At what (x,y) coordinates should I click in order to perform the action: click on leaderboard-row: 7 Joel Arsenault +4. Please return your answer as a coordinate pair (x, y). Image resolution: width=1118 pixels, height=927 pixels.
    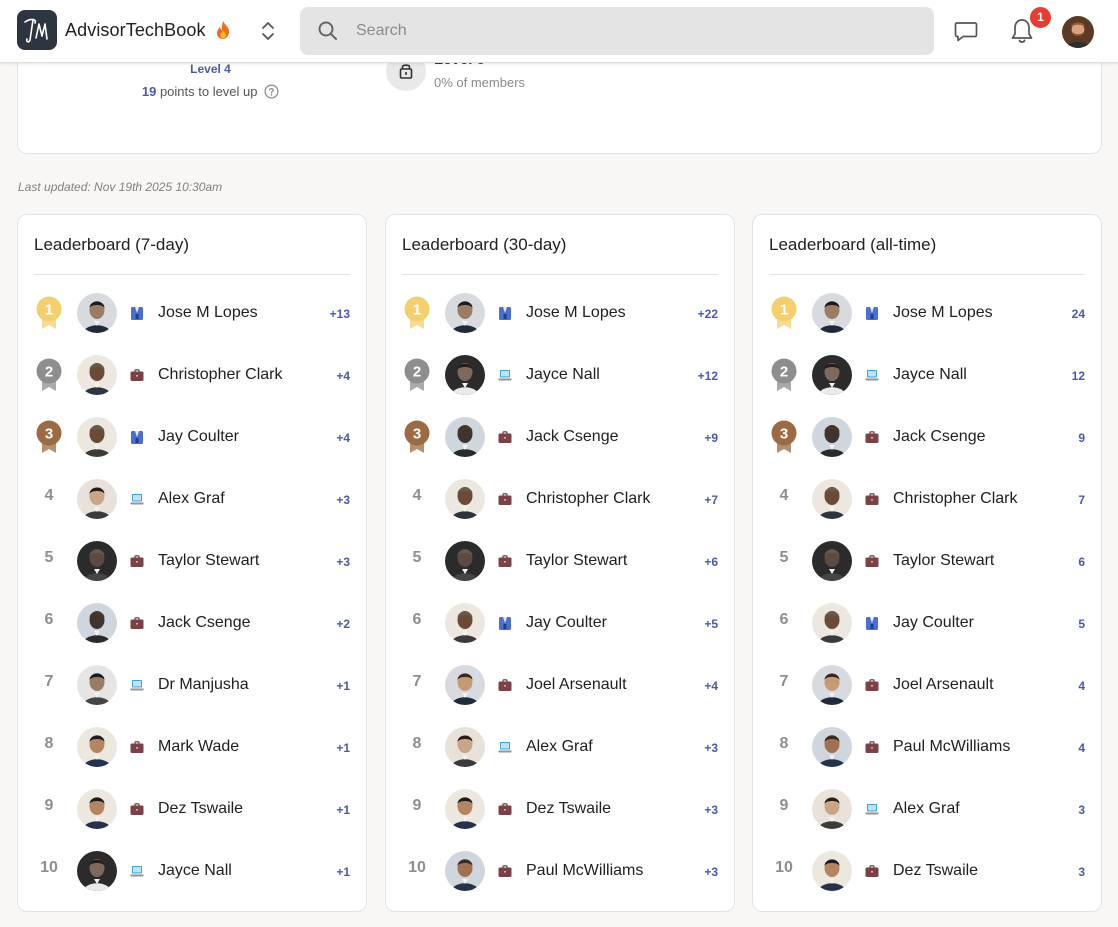
    Looking at the image, I should click on (560, 692).